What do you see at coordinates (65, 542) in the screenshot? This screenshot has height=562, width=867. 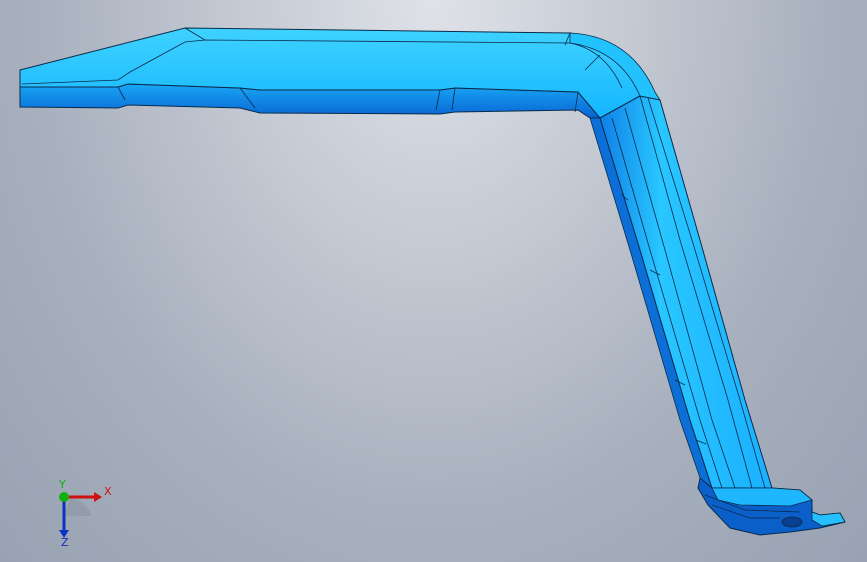 I see `z-axis-label: Z` at bounding box center [65, 542].